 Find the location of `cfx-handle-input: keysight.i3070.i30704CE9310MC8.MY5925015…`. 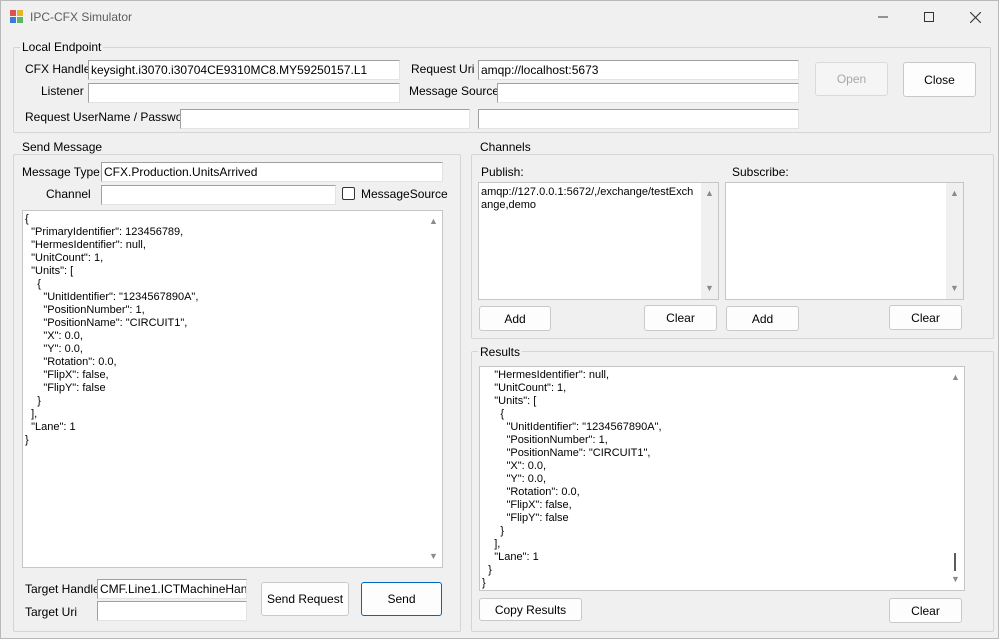

cfx-handle-input: keysight.i3070.i30704CE9310MC8.MY5925015… is located at coordinates (244, 70).